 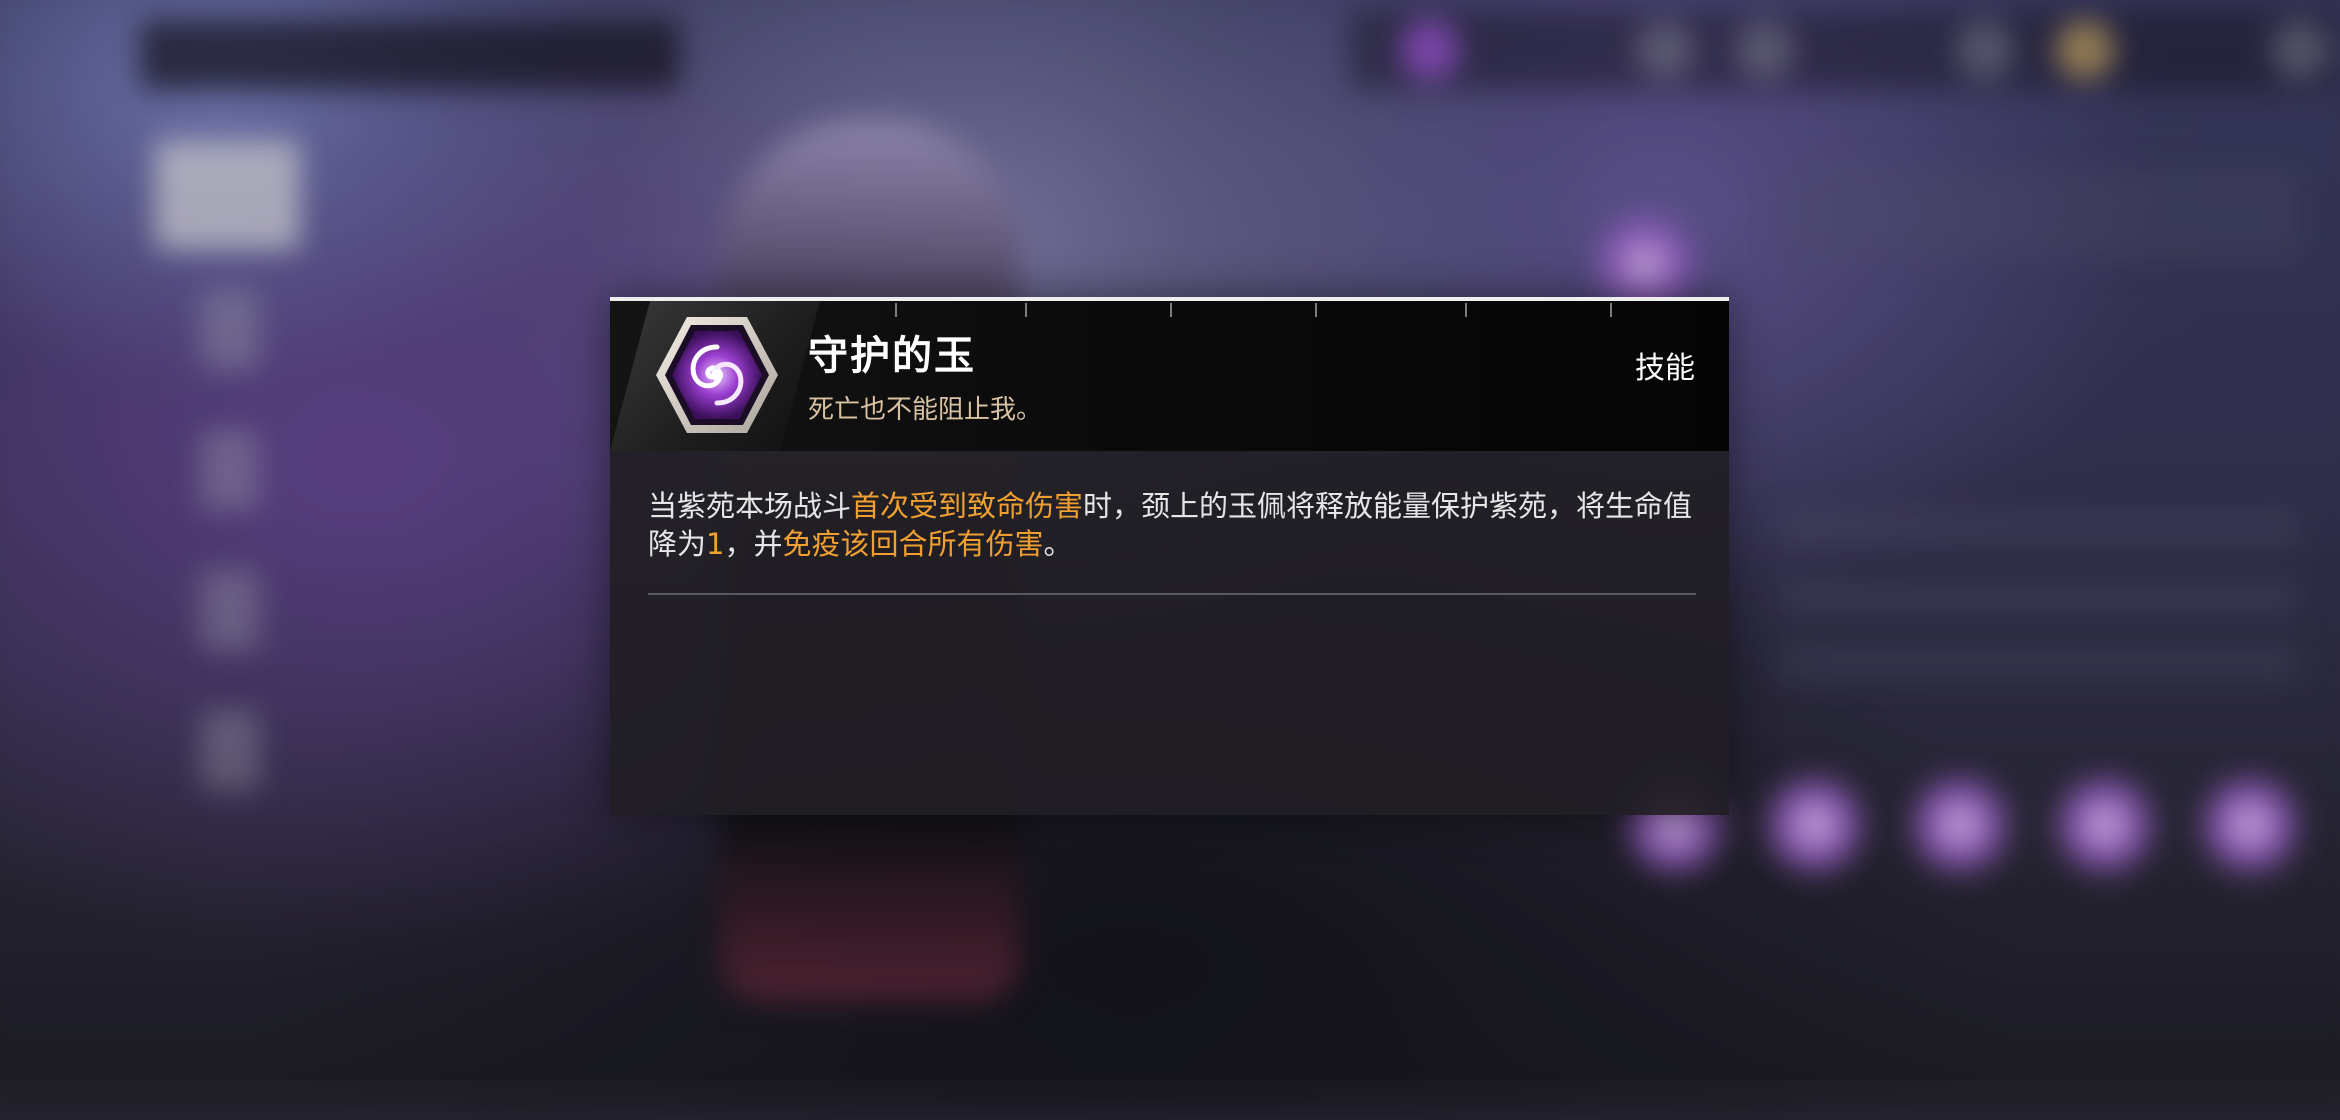 I want to click on description-text: 。, so click(x=1058, y=544).